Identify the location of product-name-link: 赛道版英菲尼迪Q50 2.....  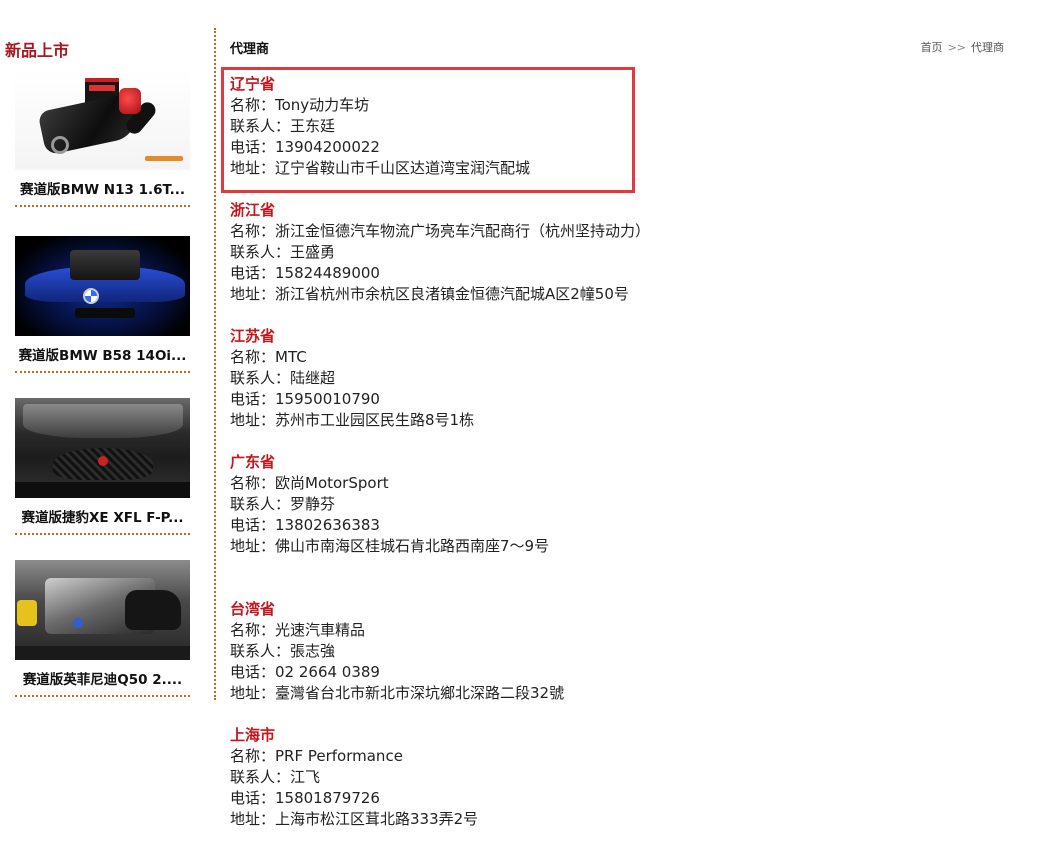
(102, 678).